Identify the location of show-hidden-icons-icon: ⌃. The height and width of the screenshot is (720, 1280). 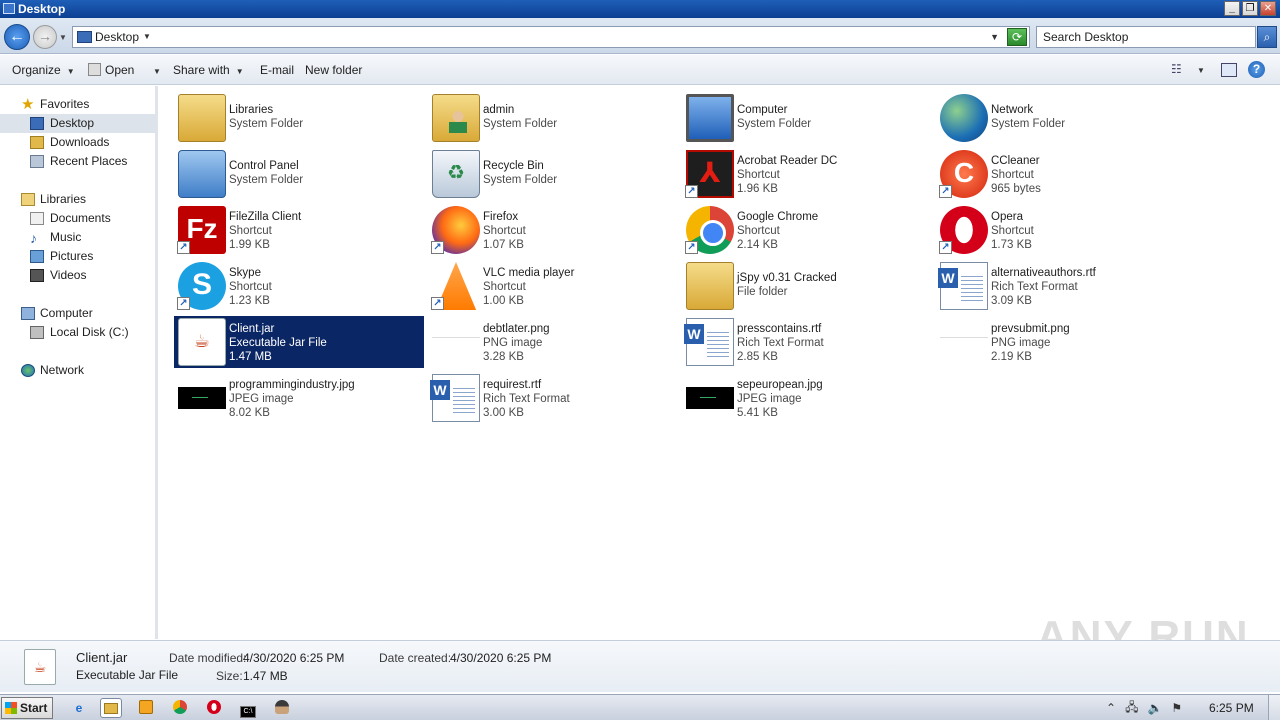
(1111, 708).